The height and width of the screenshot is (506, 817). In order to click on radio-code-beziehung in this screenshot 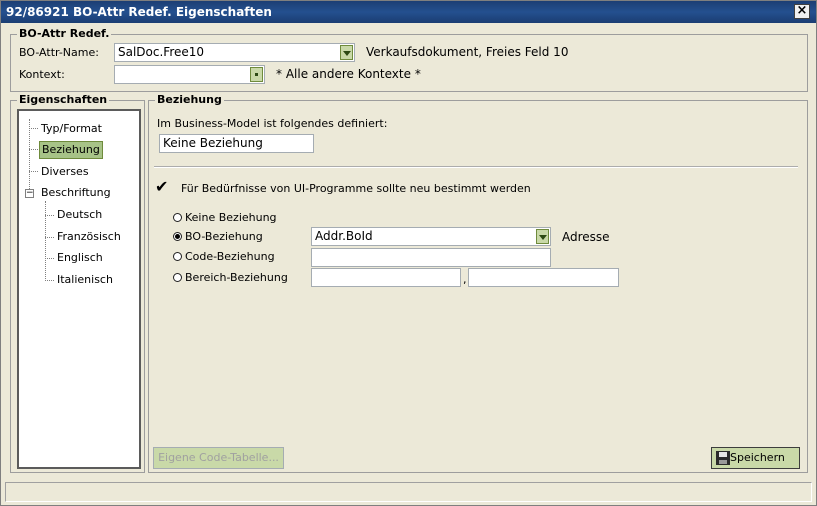, I will do `click(177, 256)`.